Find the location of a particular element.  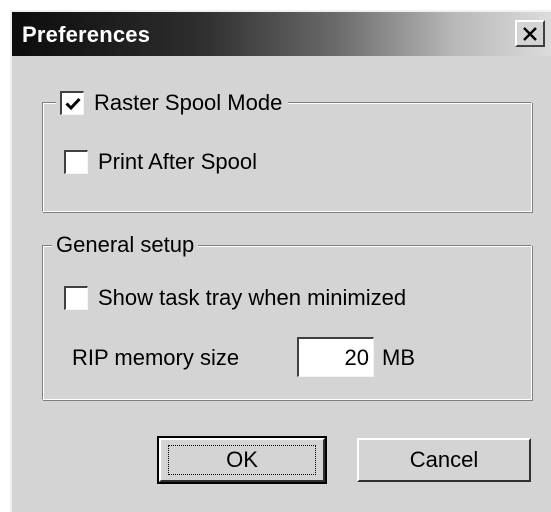

close-button is located at coordinates (530, 33).